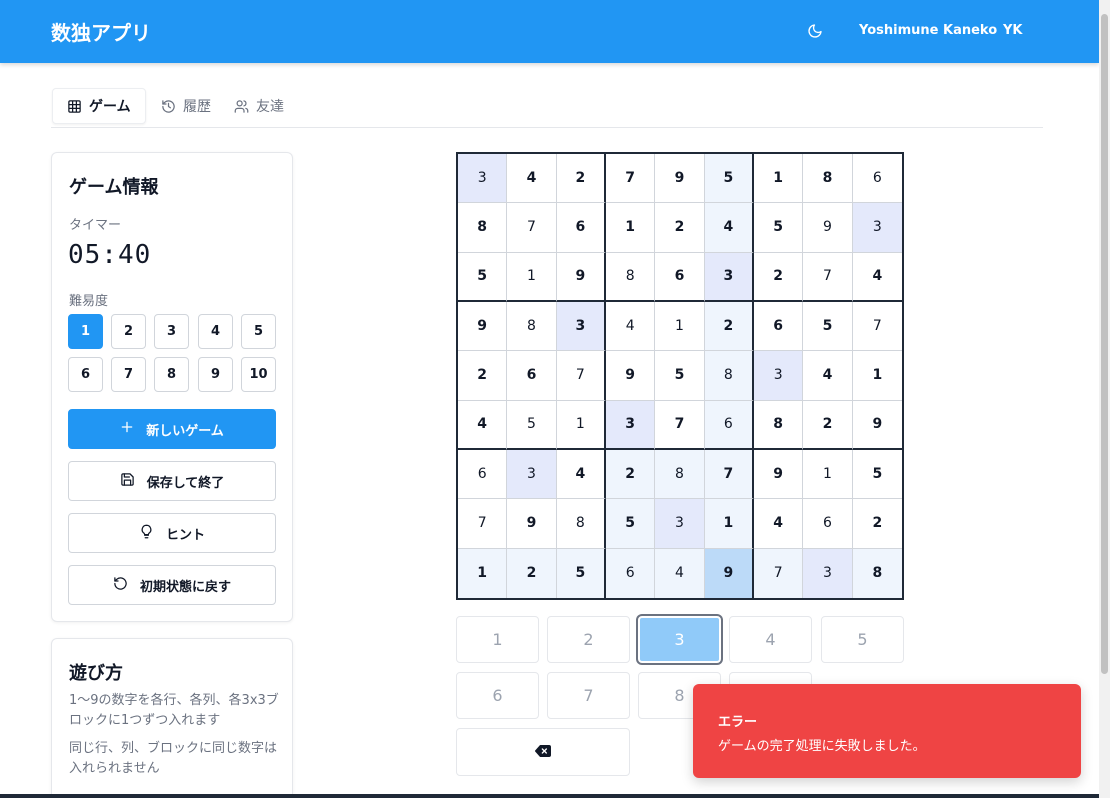 Image resolution: width=1110 pixels, height=798 pixels. What do you see at coordinates (85, 331) in the screenshot?
I see `difficulty-button: 1` at bounding box center [85, 331].